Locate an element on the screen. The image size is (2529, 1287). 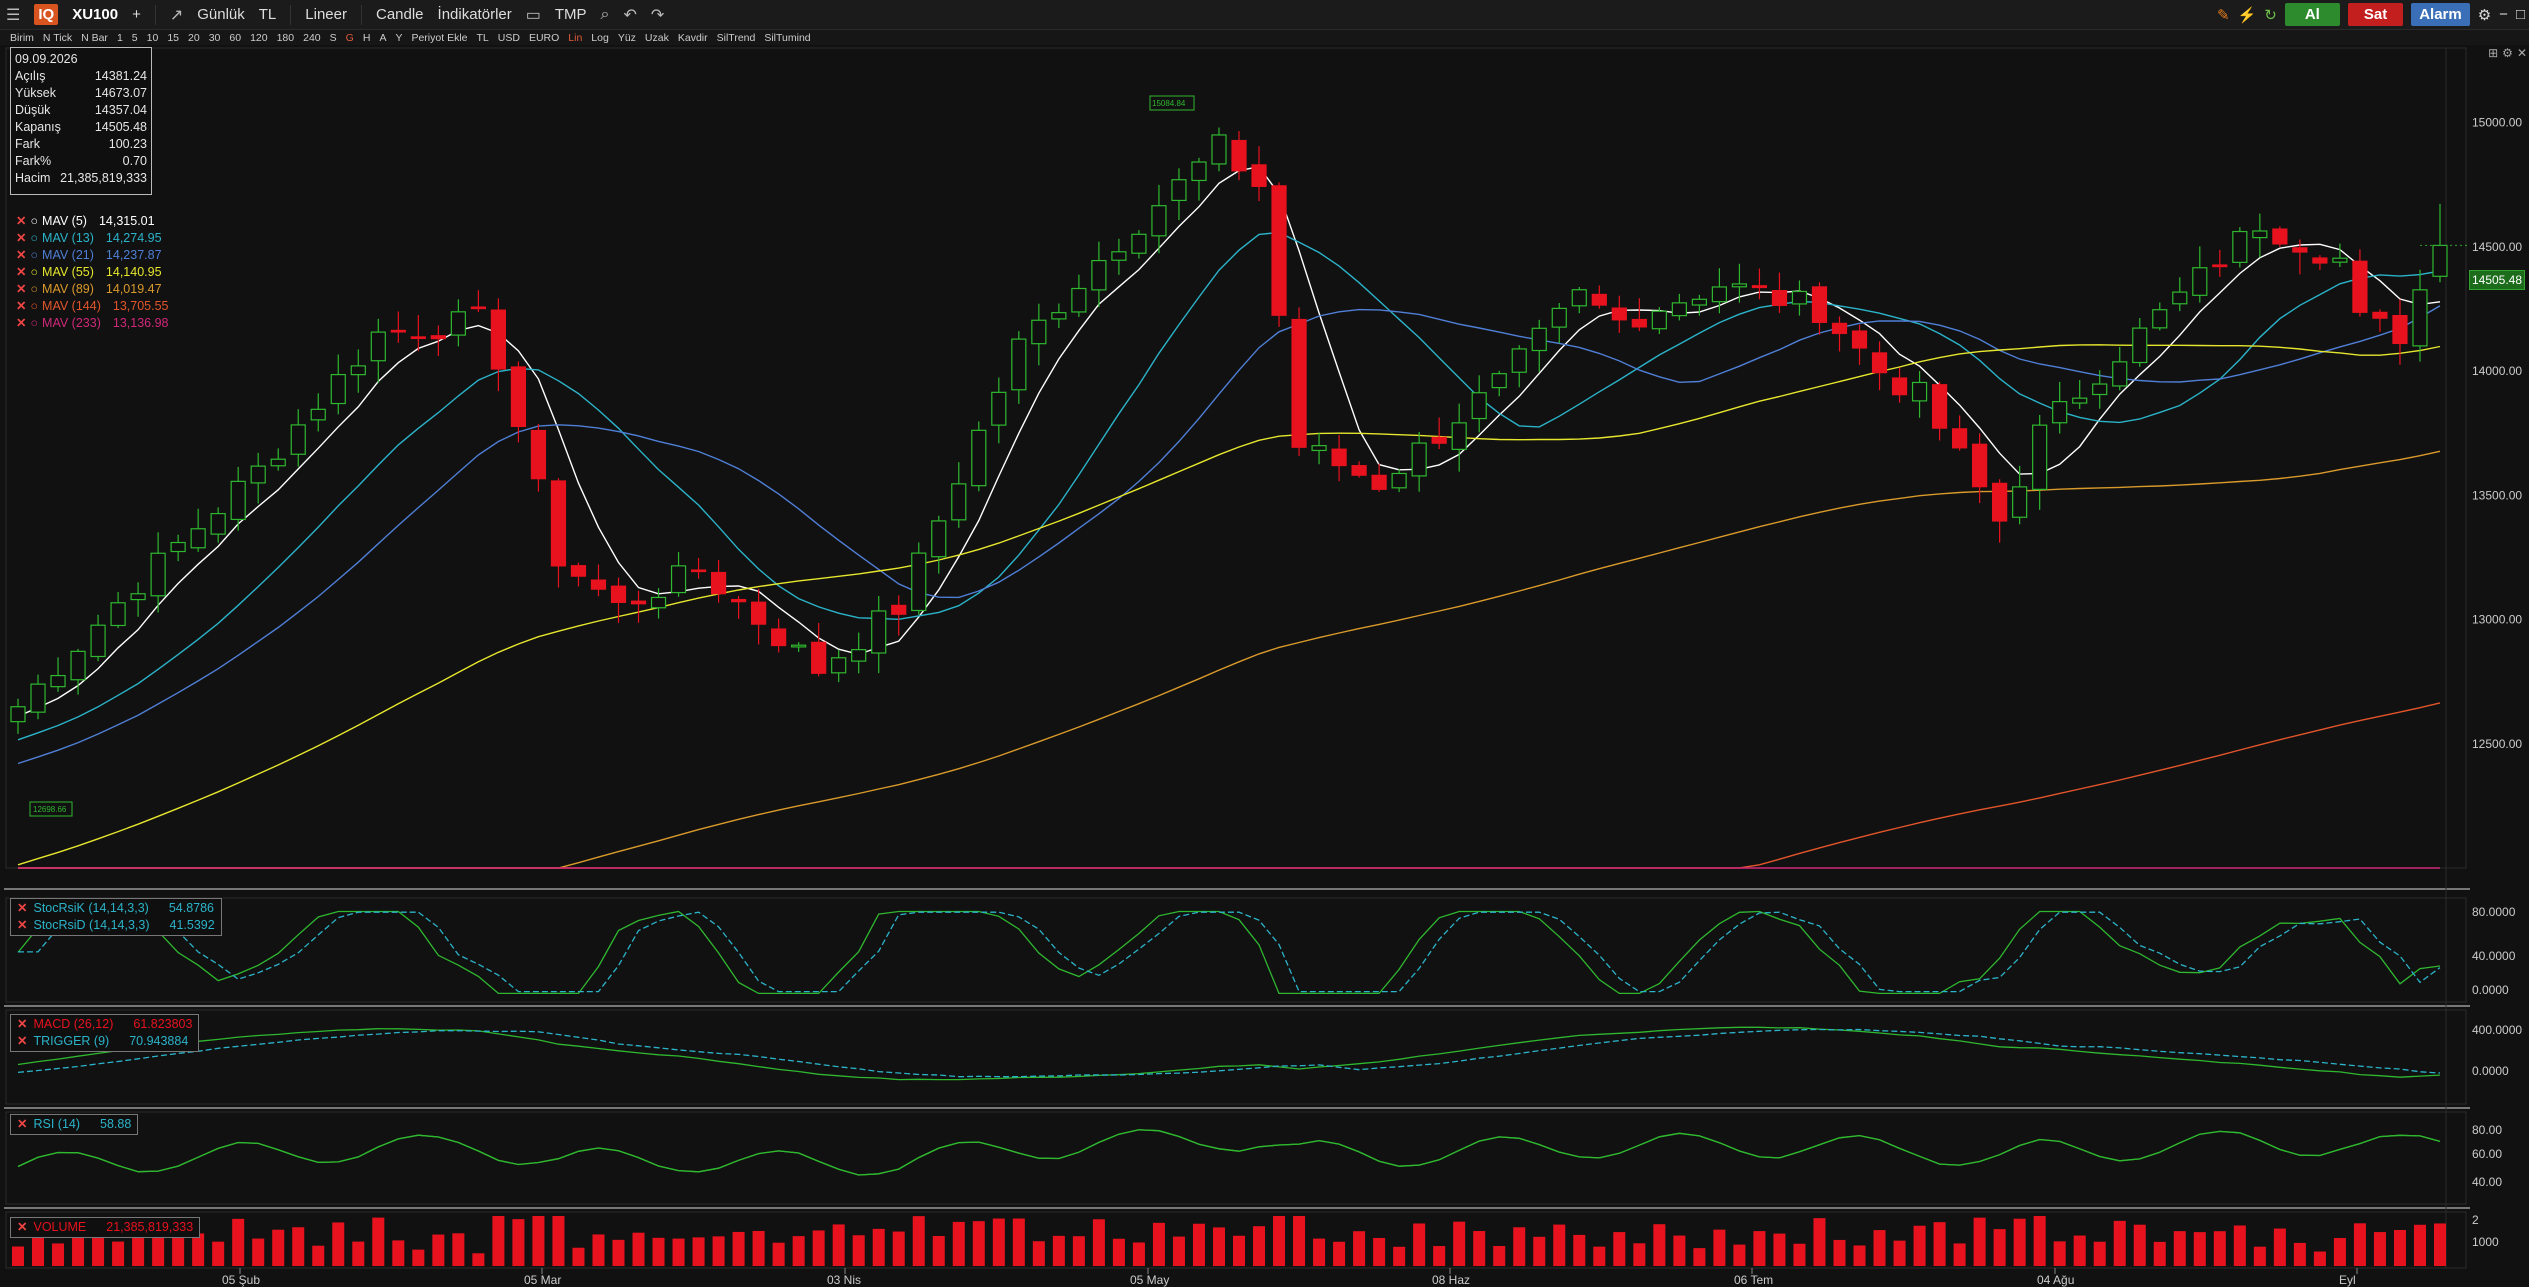
chart-controls: ⊞ ⚙ ✕ is located at coordinates (2507, 53).